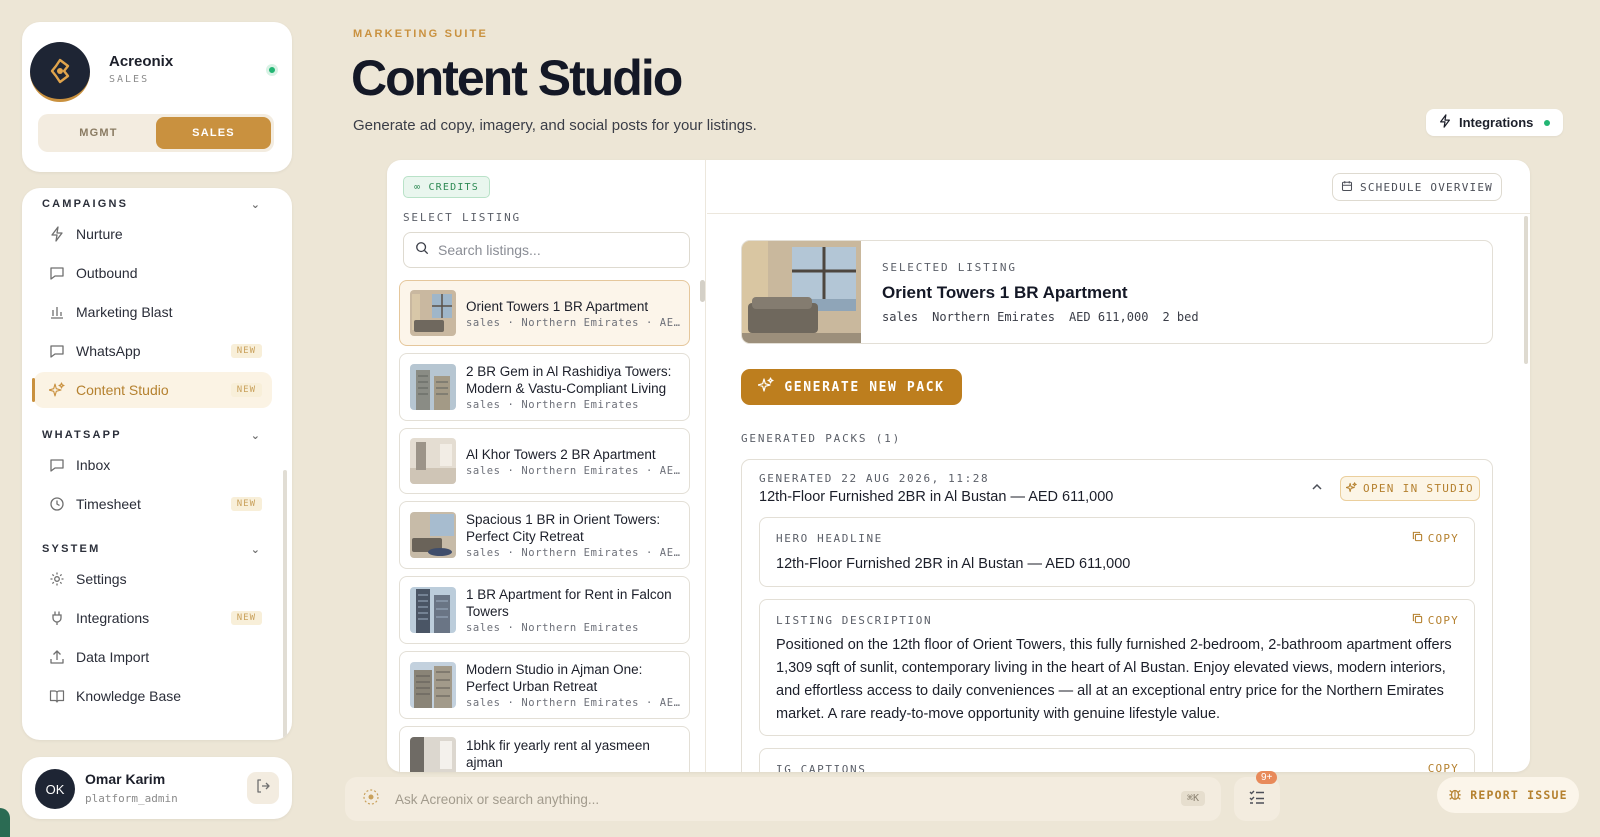 The height and width of the screenshot is (837, 1600). What do you see at coordinates (246, 390) in the screenshot?
I see `new-badge: NEW` at bounding box center [246, 390].